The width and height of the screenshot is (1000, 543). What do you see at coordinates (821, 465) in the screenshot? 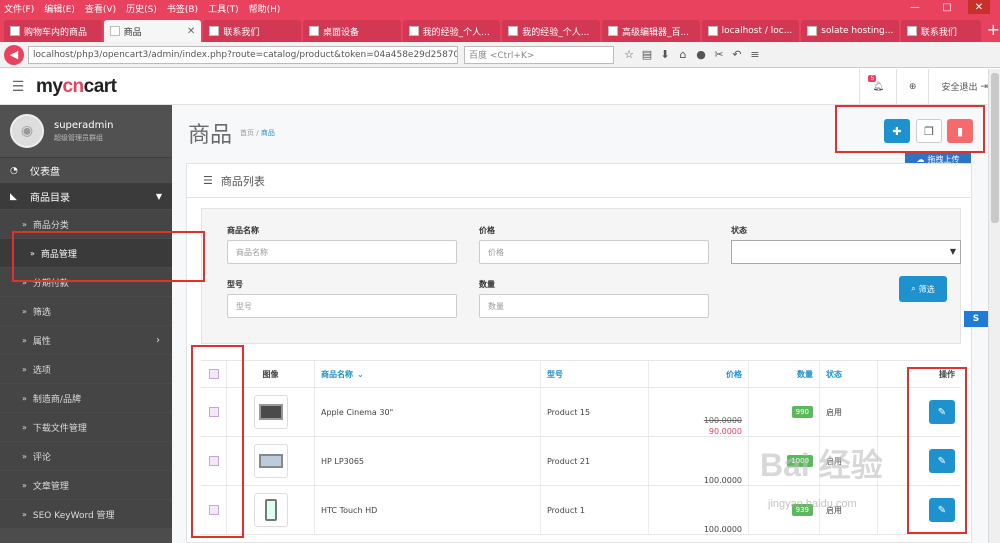
I see `watermark: Bai 经验` at bounding box center [821, 465].